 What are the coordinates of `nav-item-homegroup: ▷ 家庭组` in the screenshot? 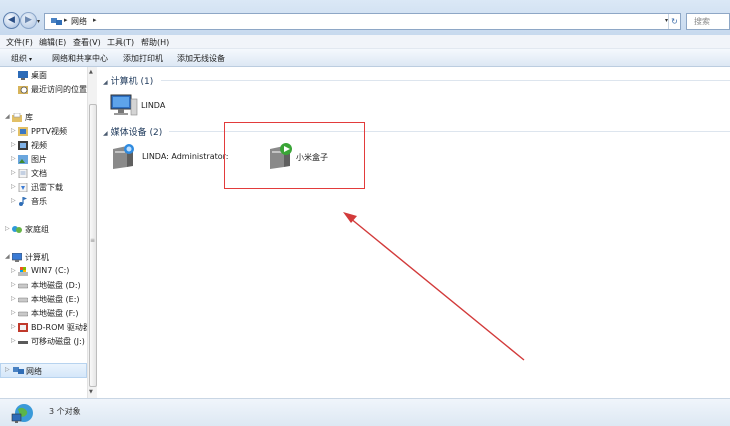 It's located at (43, 230).